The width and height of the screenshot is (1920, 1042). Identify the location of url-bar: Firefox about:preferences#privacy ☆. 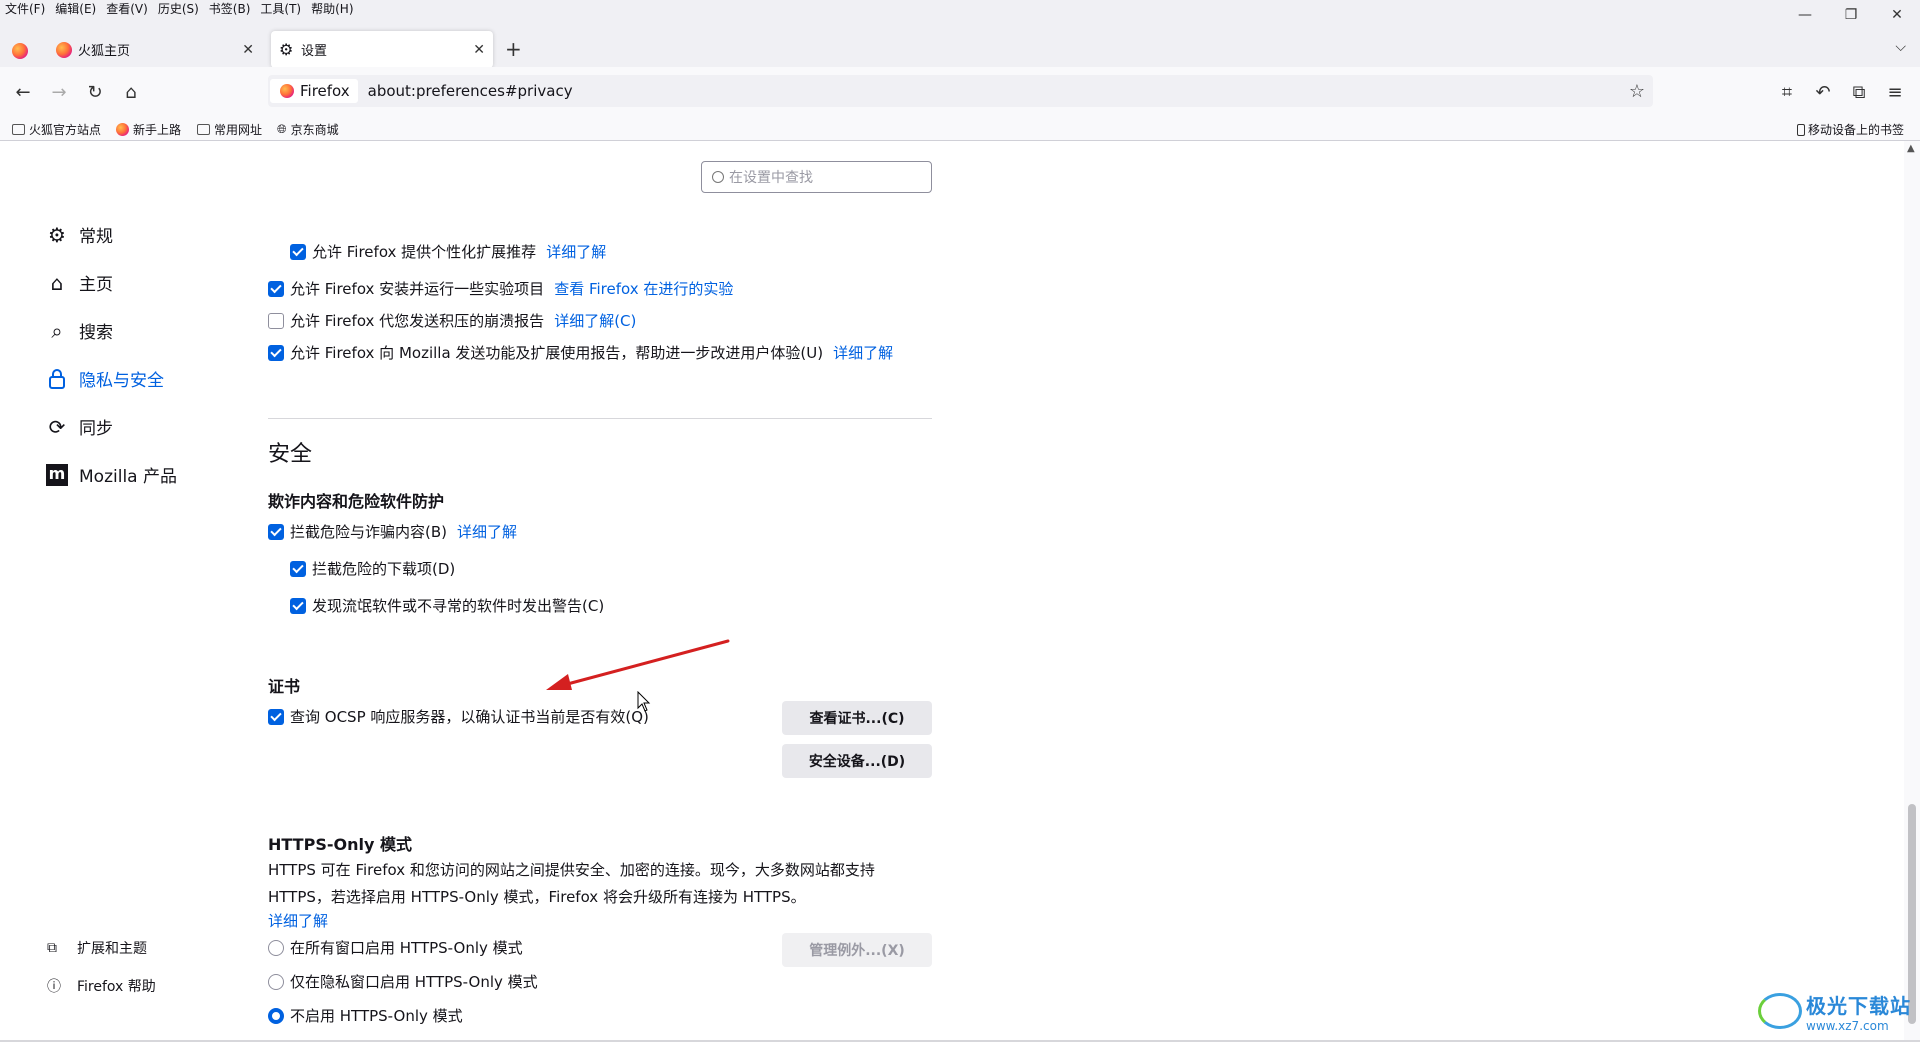
(960, 91).